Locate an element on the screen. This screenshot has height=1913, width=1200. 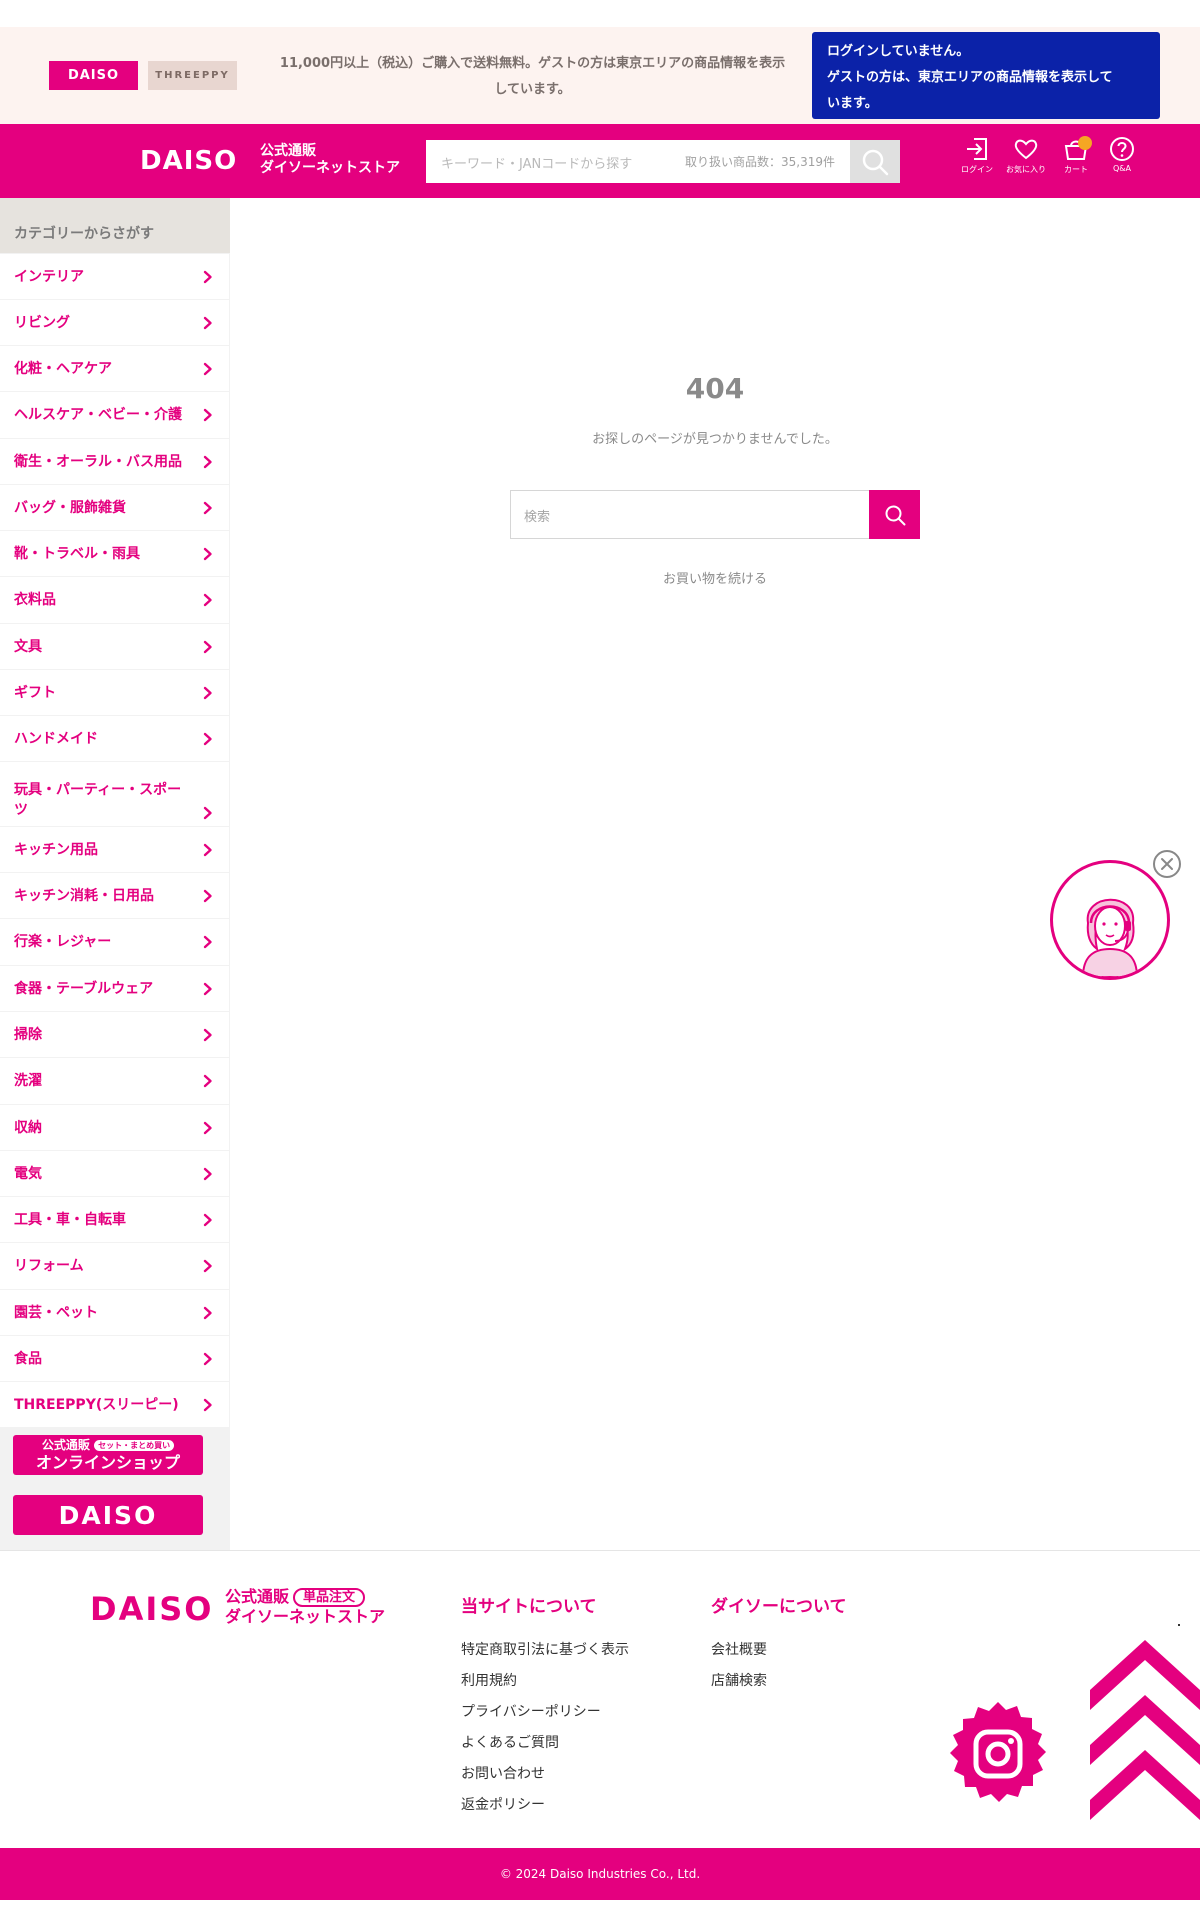
sidebar-category-item: バッグ・服飾雑貨 is located at coordinates (114, 507).